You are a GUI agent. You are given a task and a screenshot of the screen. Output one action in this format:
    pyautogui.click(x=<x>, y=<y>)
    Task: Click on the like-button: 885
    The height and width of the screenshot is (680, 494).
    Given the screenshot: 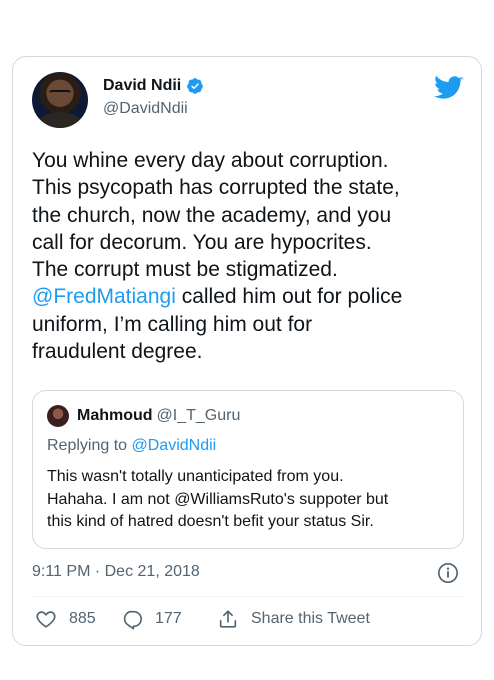 What is the action you would take?
    pyautogui.click(x=78, y=619)
    